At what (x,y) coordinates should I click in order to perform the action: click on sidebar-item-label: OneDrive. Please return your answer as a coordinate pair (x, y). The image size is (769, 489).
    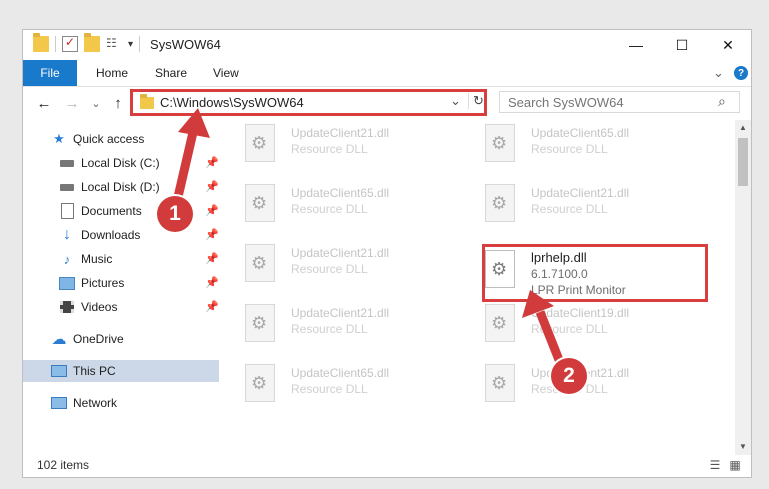
    Looking at the image, I should click on (98, 339).